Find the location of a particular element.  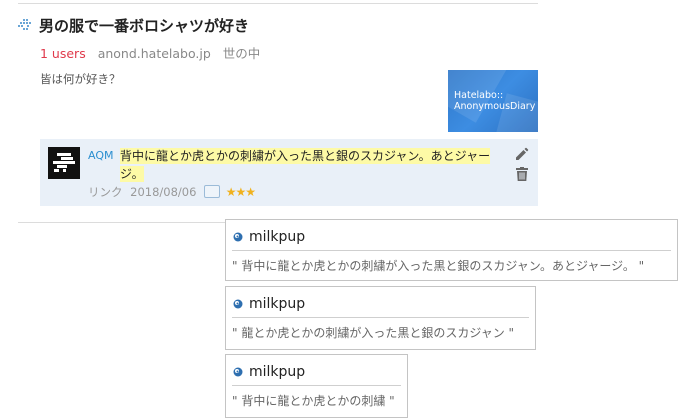

entry-thumbnail: Hatelabo:: AnonymousDiary is located at coordinates (493, 101).